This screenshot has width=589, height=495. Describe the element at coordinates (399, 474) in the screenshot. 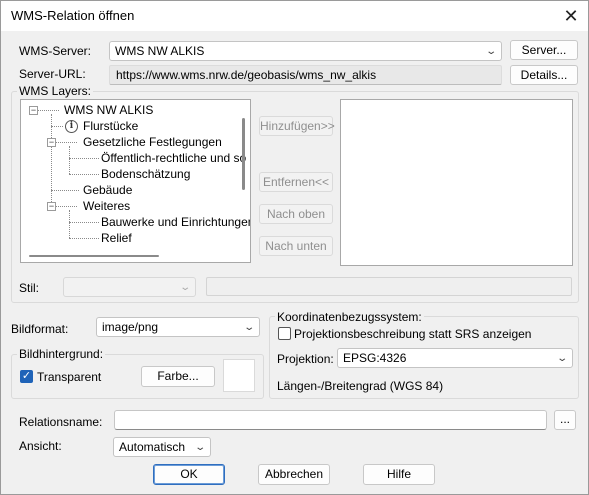

I see `help-button: Hilfe` at that location.